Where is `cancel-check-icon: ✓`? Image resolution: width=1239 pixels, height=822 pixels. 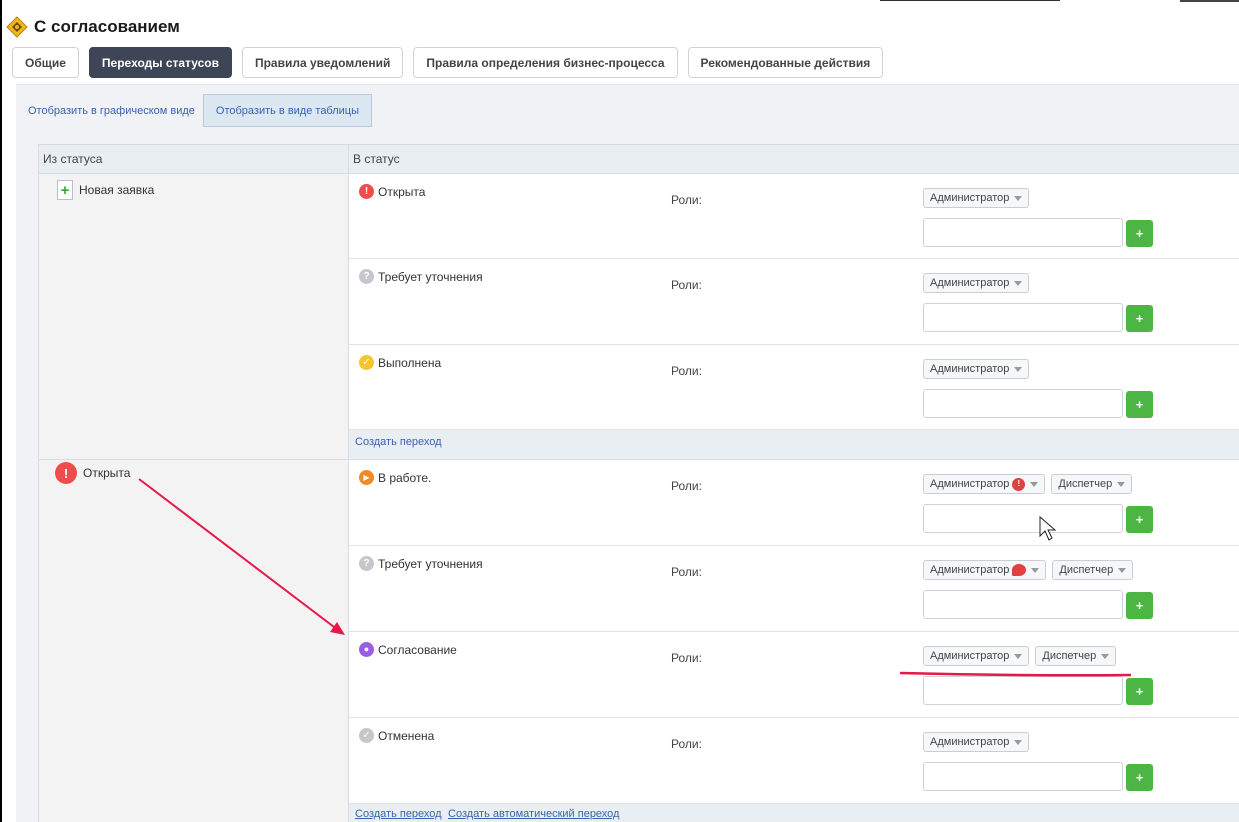 cancel-check-icon: ✓ is located at coordinates (366, 735).